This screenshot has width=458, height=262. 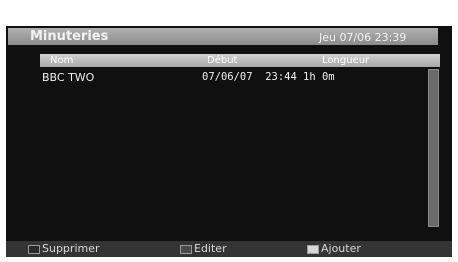 What do you see at coordinates (186, 249) in the screenshot?
I see `green-key-icon` at bounding box center [186, 249].